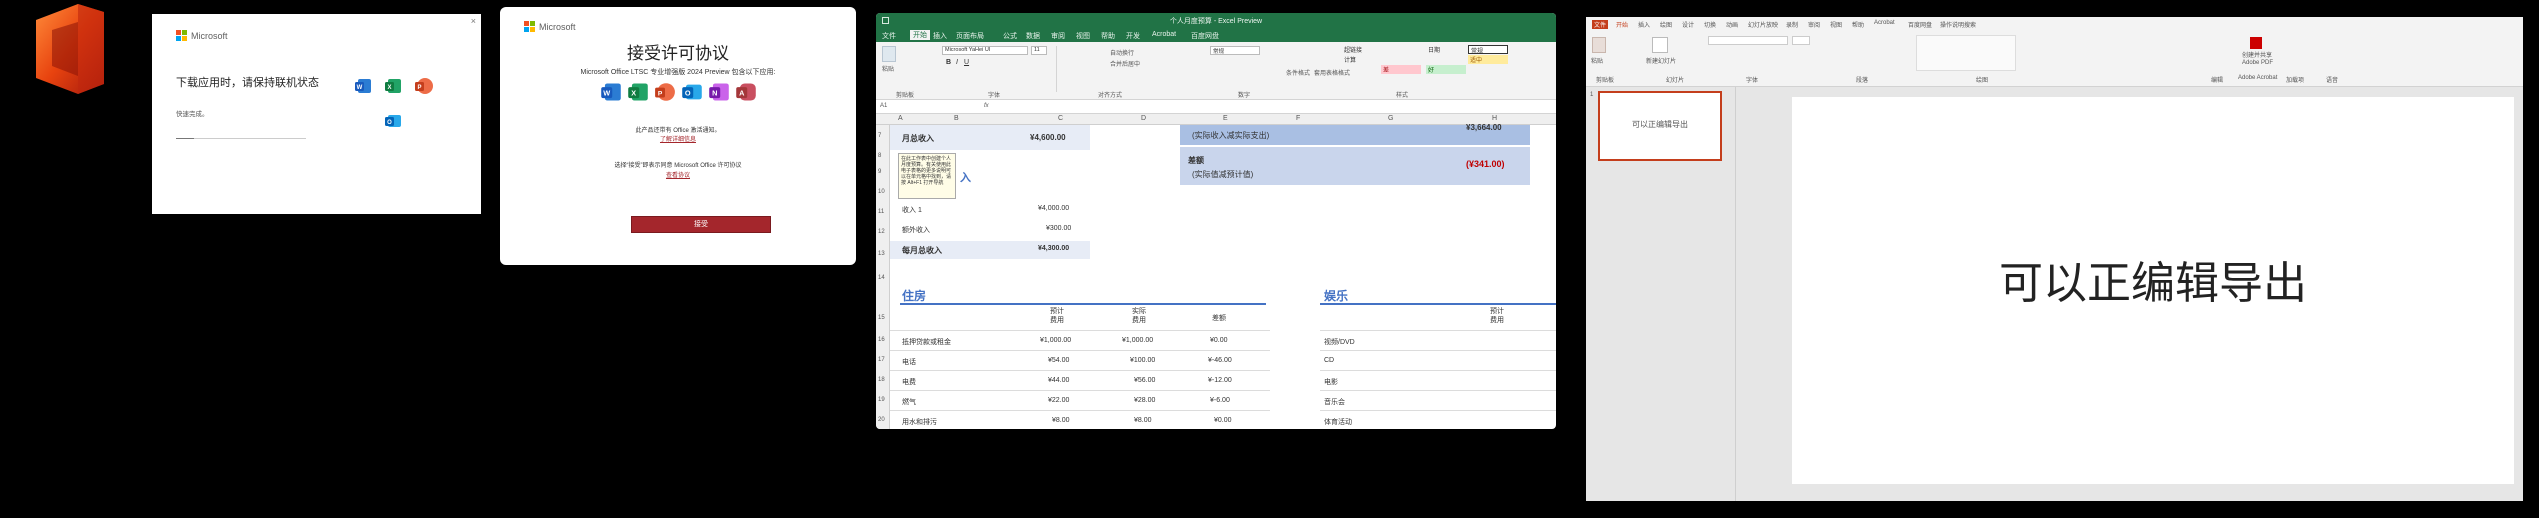 This screenshot has height=518, width=2539. I want to click on name-box: A1, so click(883, 106).